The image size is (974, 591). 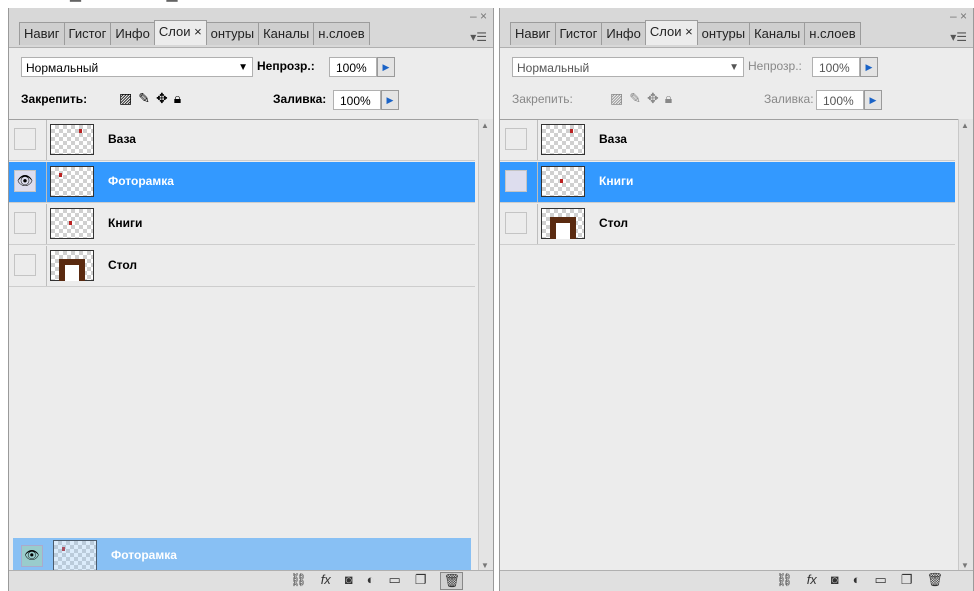 I want to click on dragging-layer-ghost: 👁︎ Фоторамка, so click(x=242, y=555).